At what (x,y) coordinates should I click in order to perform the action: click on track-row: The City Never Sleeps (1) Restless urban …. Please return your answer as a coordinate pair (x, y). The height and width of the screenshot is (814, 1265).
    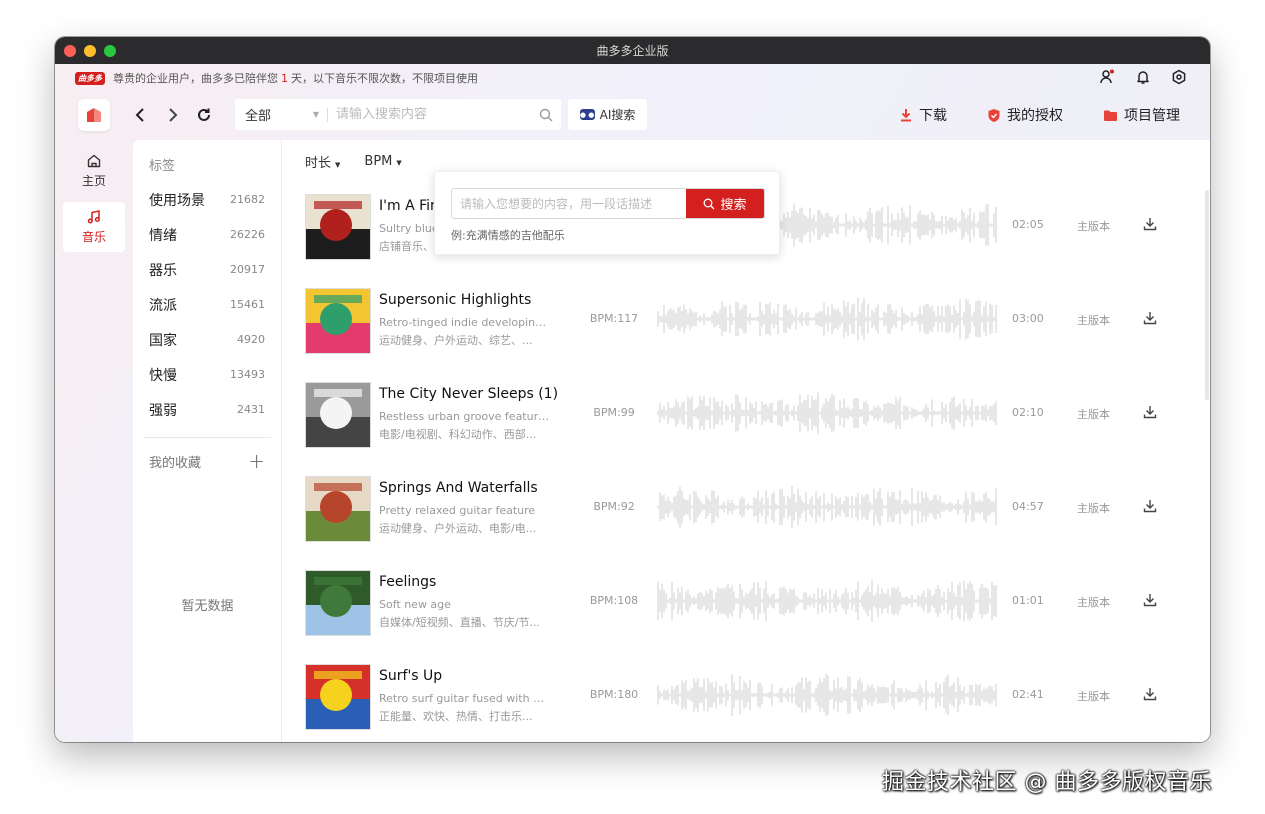
    Looking at the image, I should click on (746, 425).